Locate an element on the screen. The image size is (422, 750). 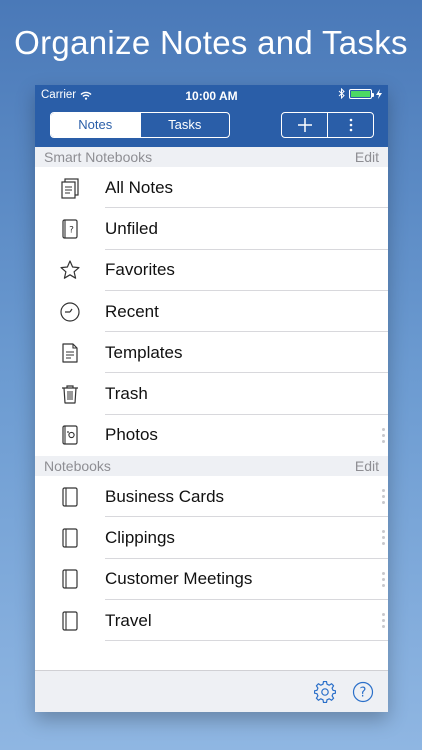
smart-item-recent: Recent is located at coordinates (211, 312).